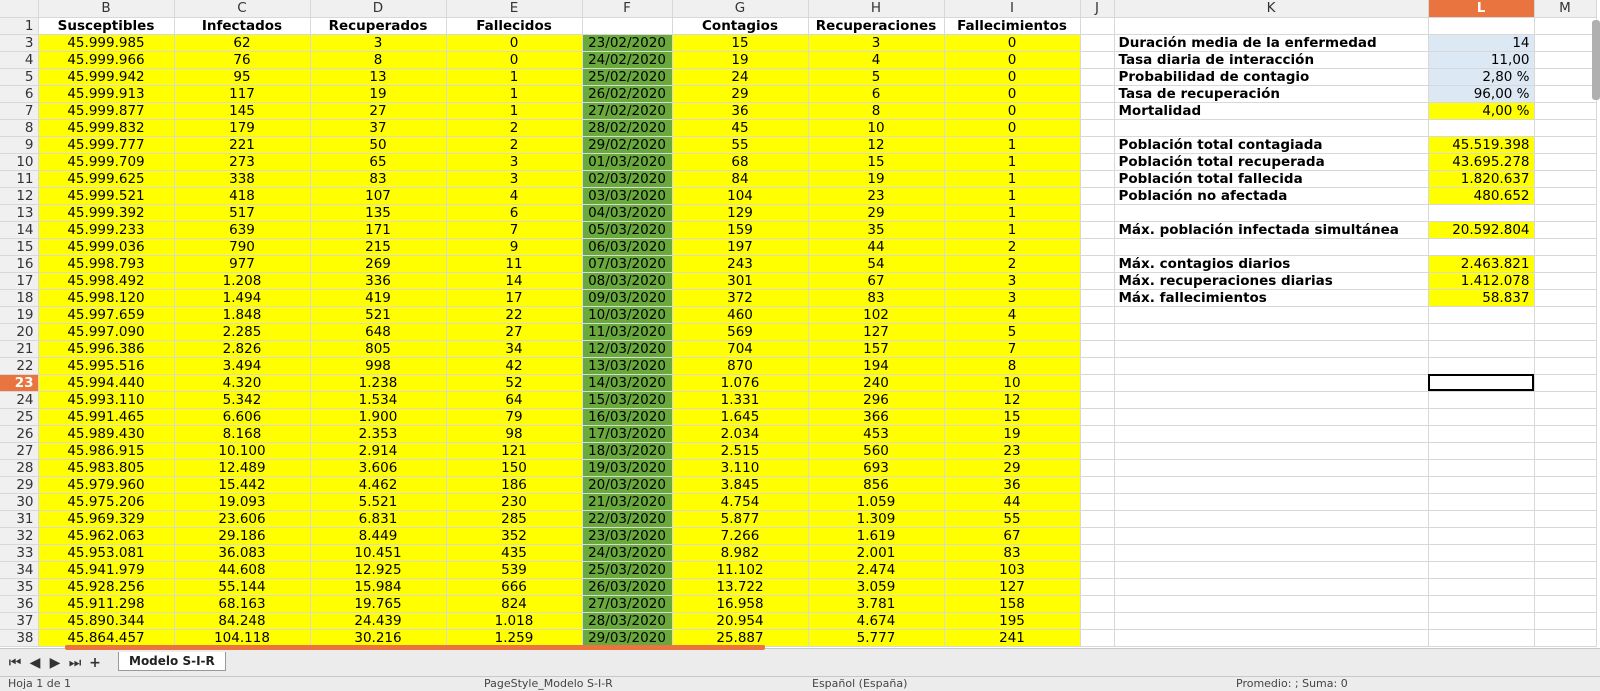 Image resolution: width=1600 pixels, height=691 pixels. What do you see at coordinates (242, 162) in the screenshot?
I see `cell-c: 273` at bounding box center [242, 162].